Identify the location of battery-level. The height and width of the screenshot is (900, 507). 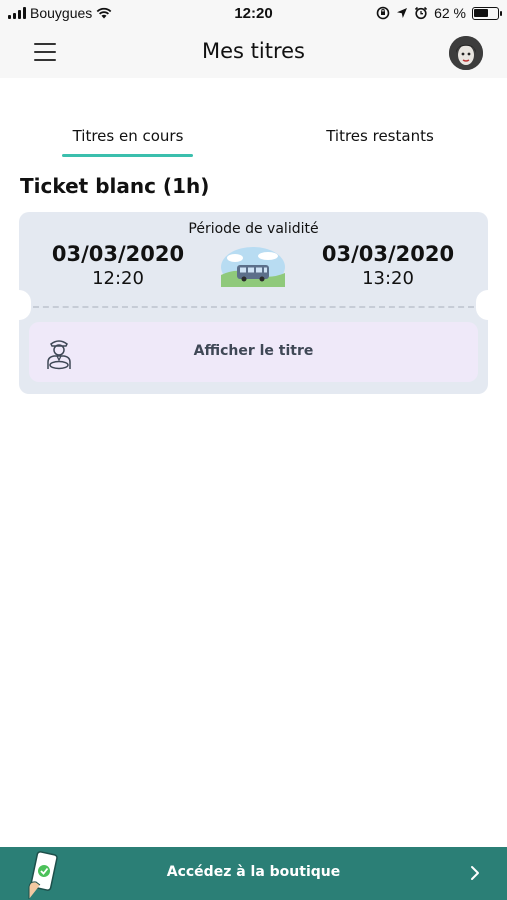
(481, 12).